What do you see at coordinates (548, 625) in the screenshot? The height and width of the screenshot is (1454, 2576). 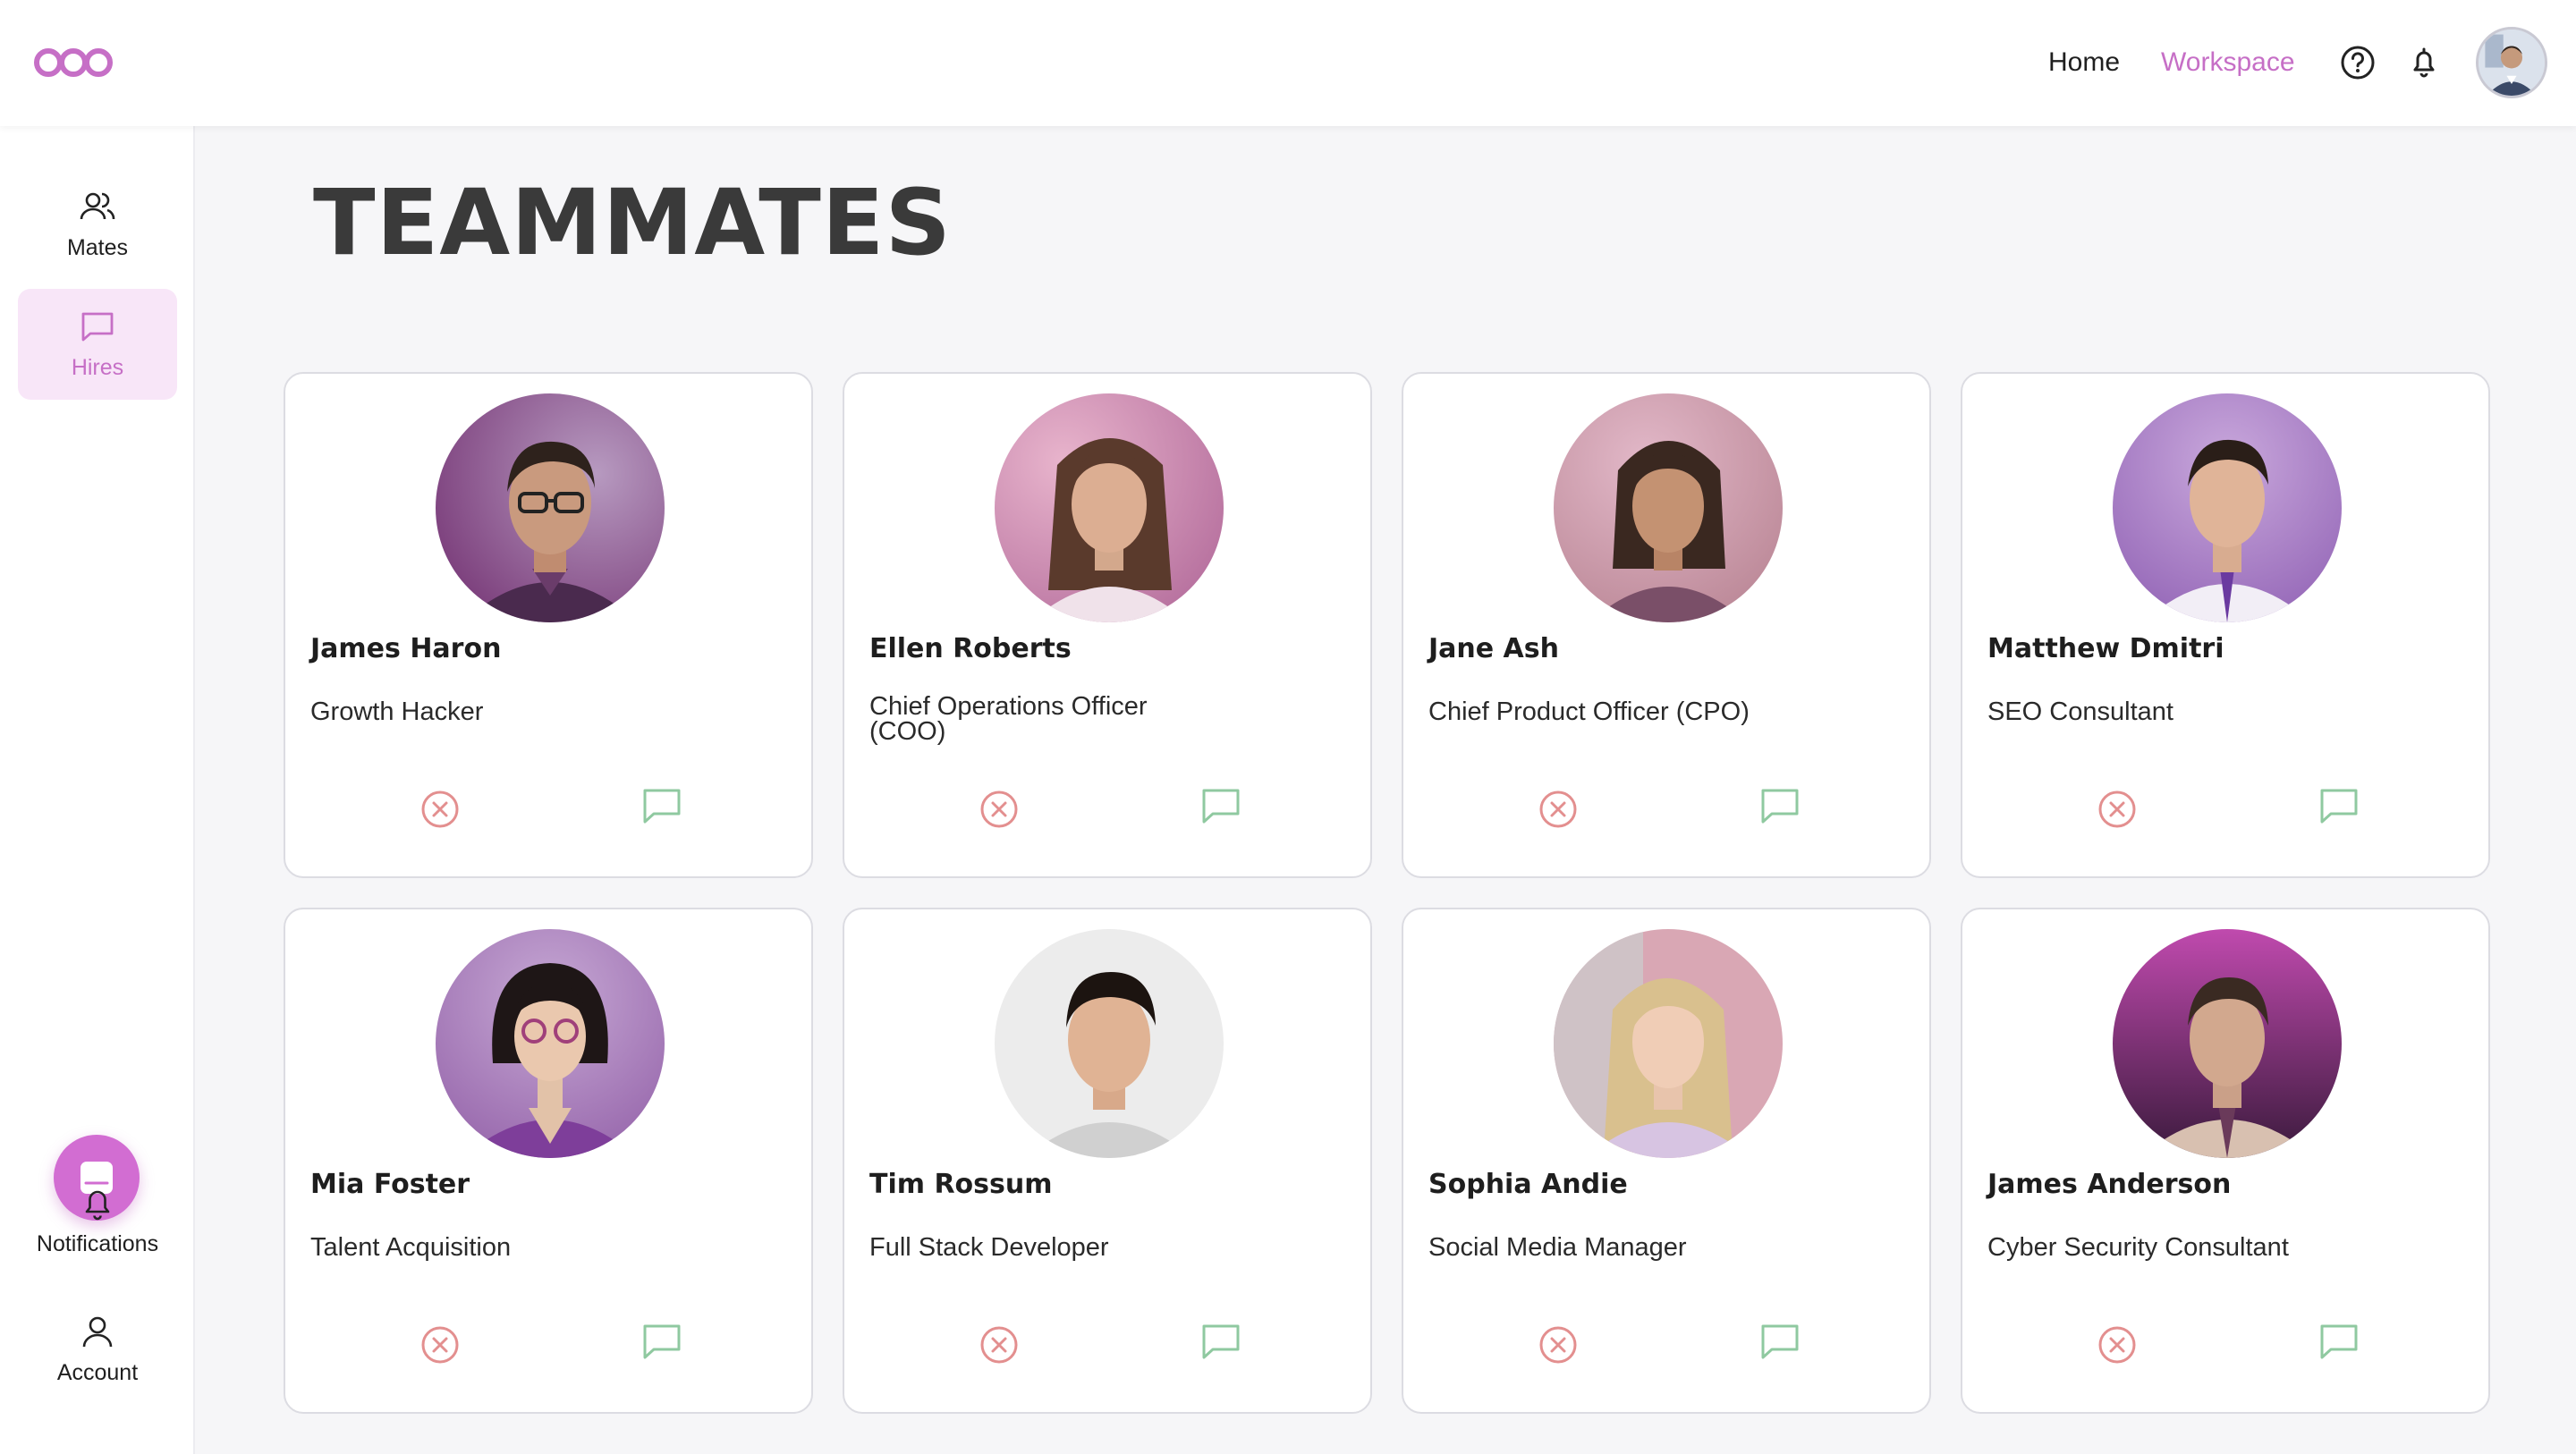 I see `teammate-card: James Haron Growth Hacker` at bounding box center [548, 625].